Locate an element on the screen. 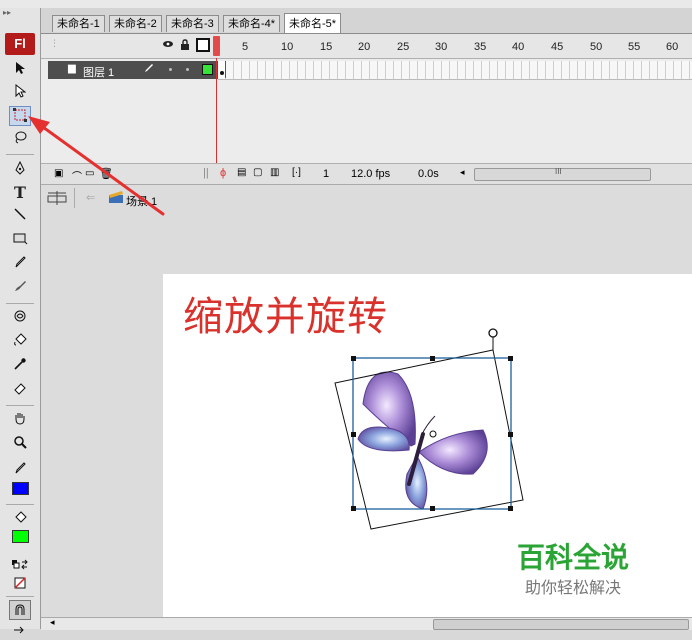 The image size is (692, 640). outline-color-box is located at coordinates (207, 69).